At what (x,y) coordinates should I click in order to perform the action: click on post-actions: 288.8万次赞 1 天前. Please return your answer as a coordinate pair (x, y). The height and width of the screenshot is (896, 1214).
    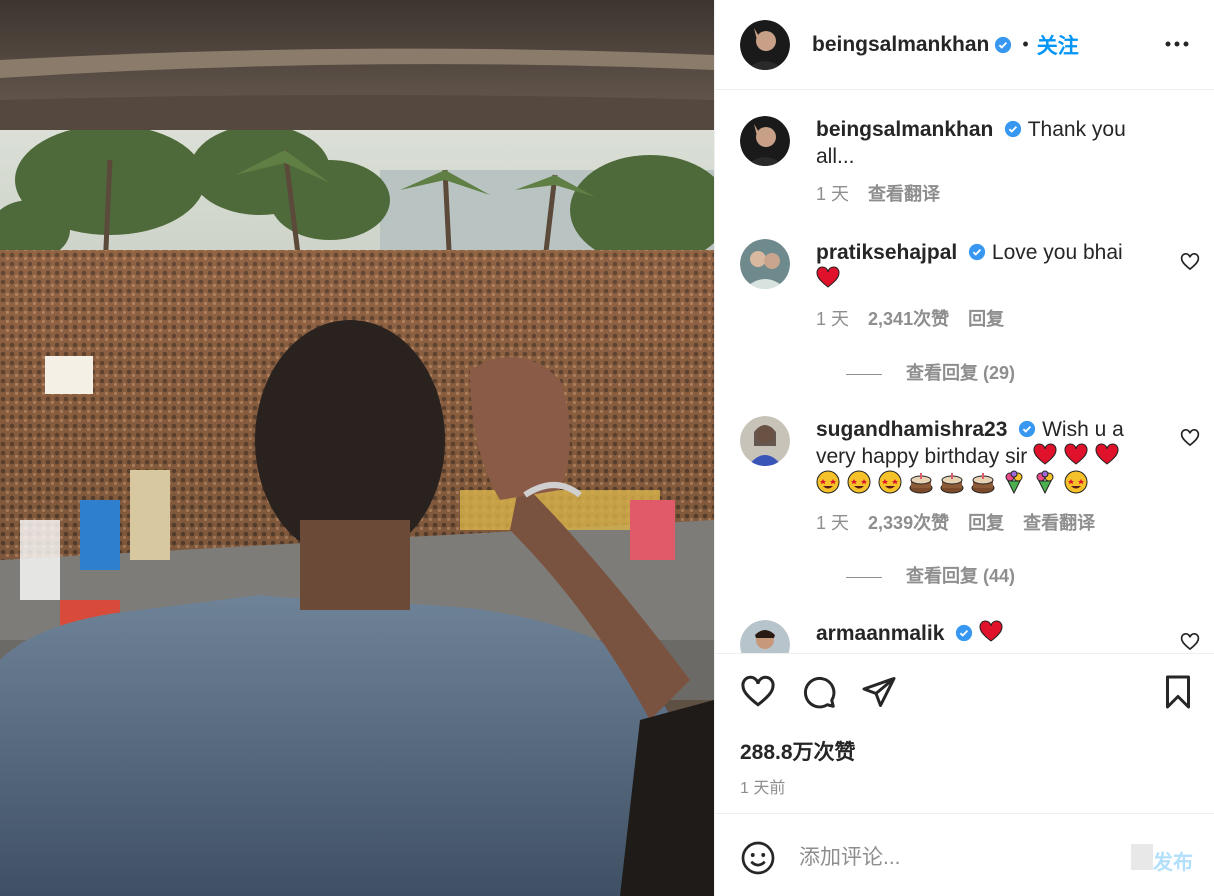
    Looking at the image, I should click on (964, 733).